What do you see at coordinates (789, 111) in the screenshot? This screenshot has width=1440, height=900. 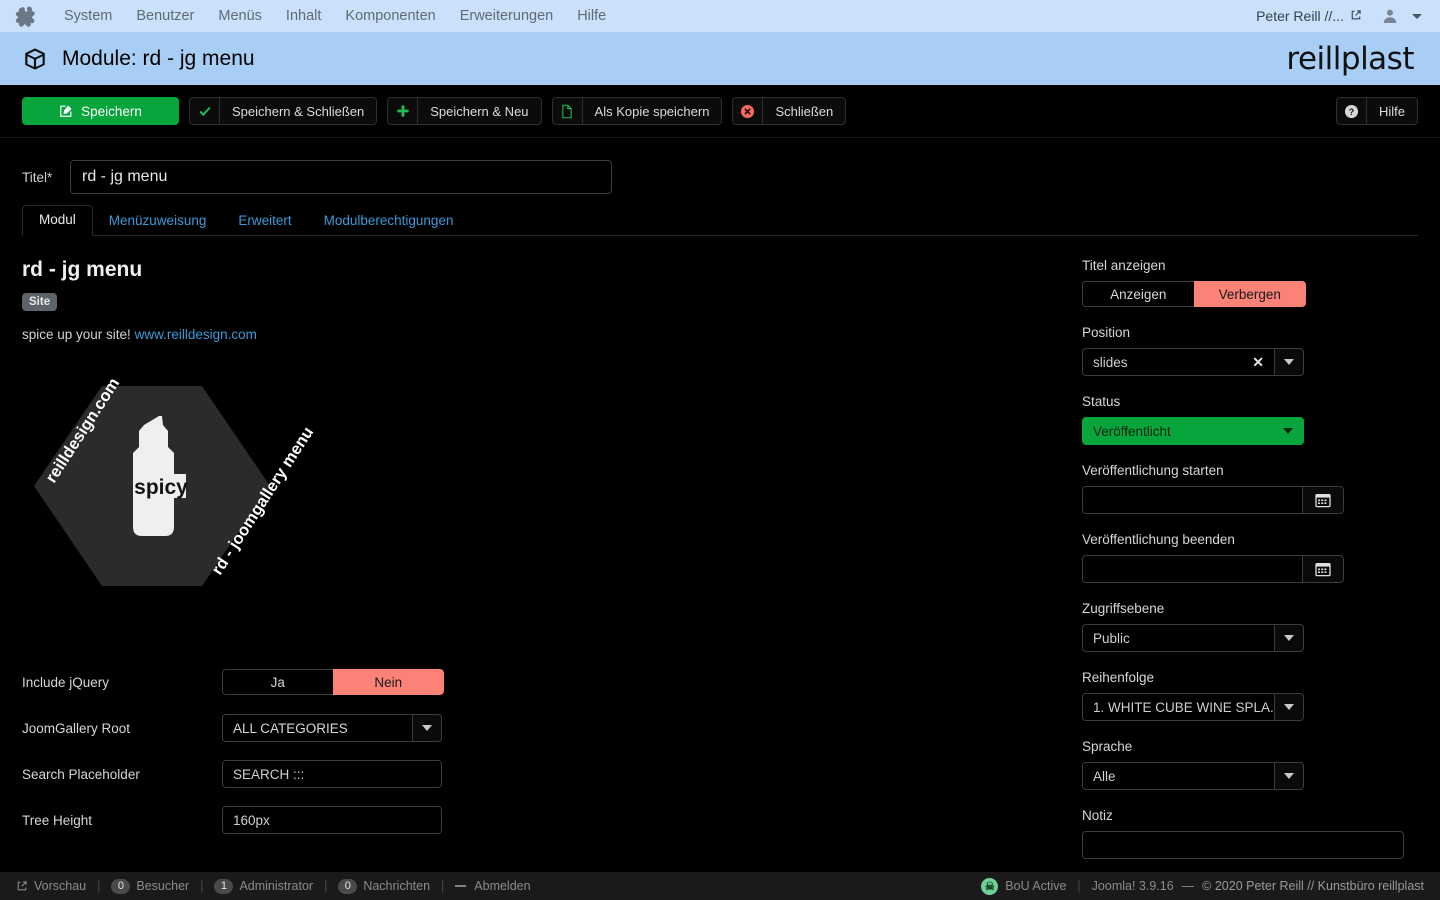 I see `close-button: Schließen` at bounding box center [789, 111].